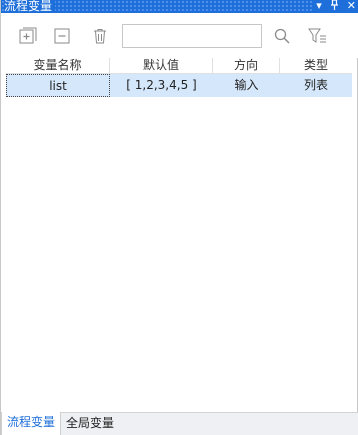  What do you see at coordinates (179, 6) in the screenshot?
I see `panel-title-bar: 流程变量 ▾ ✕` at bounding box center [179, 6].